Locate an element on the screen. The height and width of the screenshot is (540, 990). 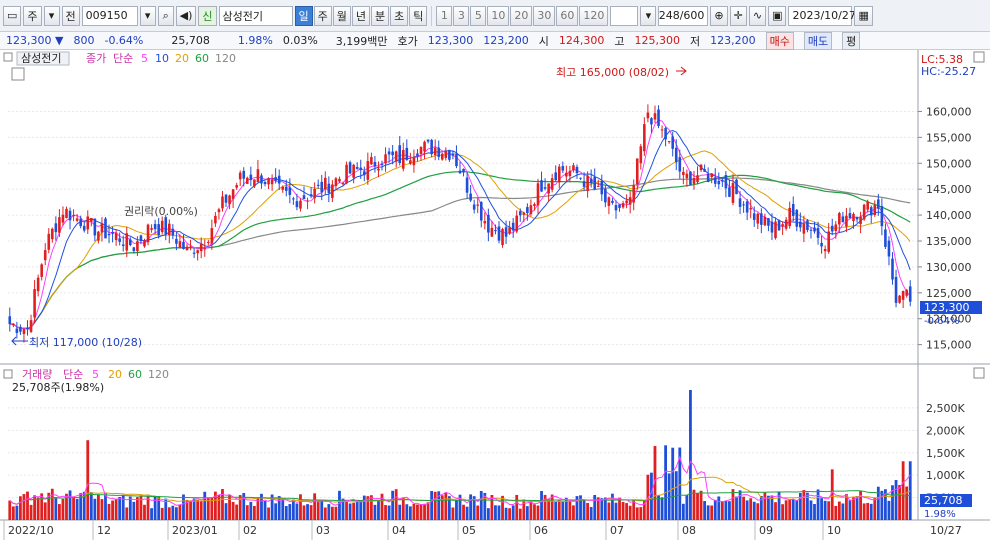
tab-timeframe-6: 틱 is located at coordinates (418, 15).